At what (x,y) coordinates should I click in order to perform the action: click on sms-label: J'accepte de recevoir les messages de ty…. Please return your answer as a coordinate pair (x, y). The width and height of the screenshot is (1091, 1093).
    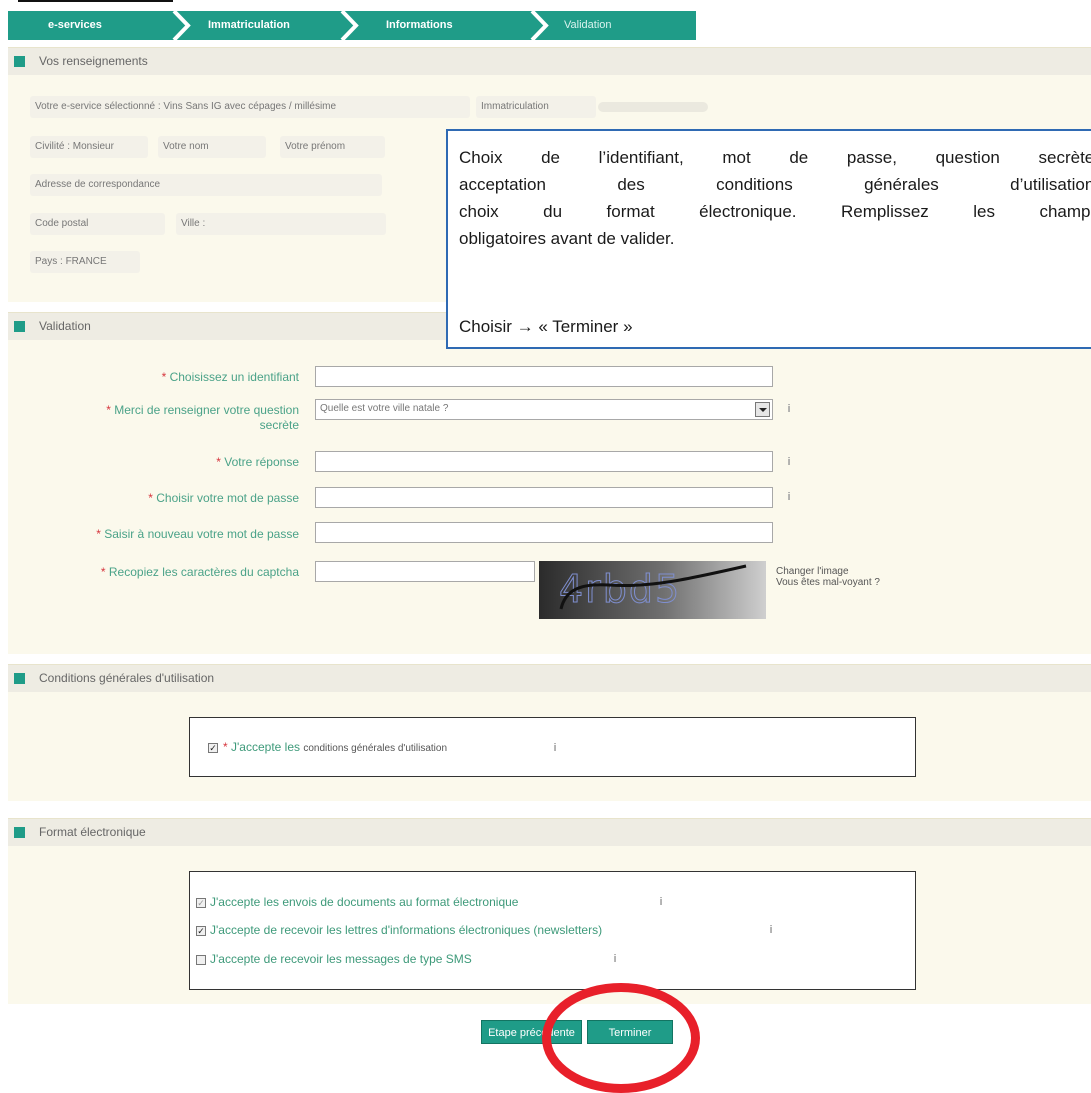
    Looking at the image, I should click on (341, 959).